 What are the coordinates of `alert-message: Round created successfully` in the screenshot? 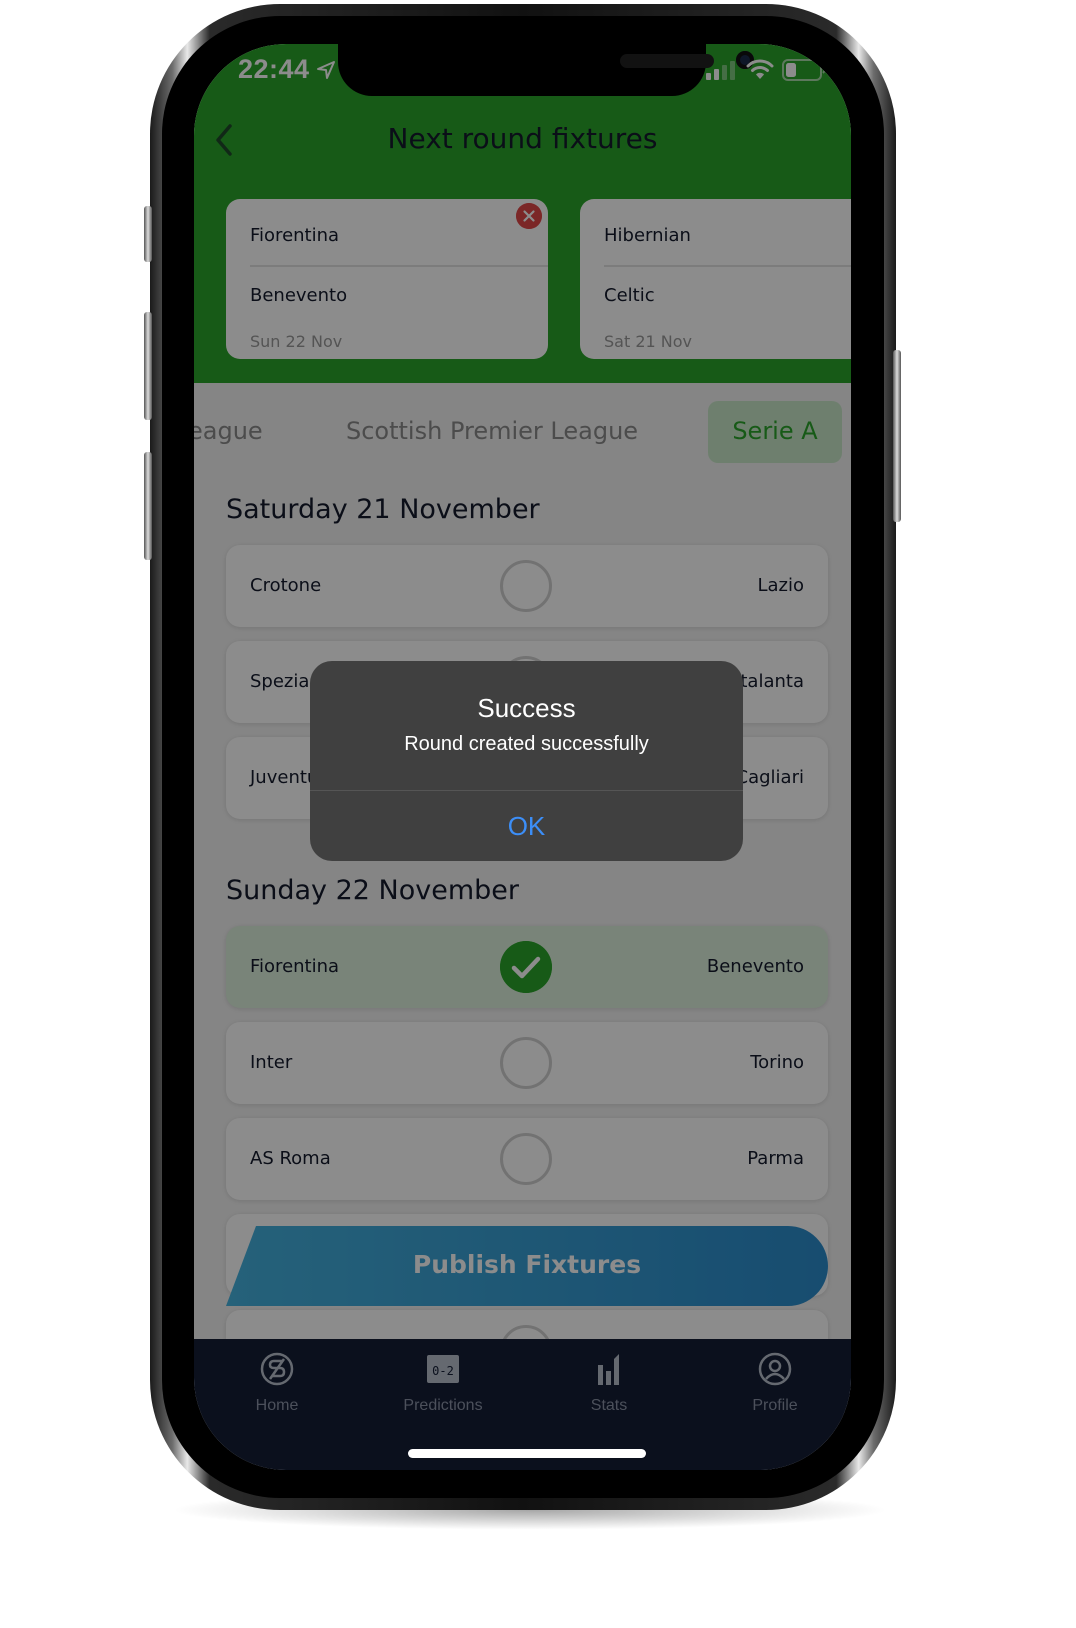 It's located at (526, 744).